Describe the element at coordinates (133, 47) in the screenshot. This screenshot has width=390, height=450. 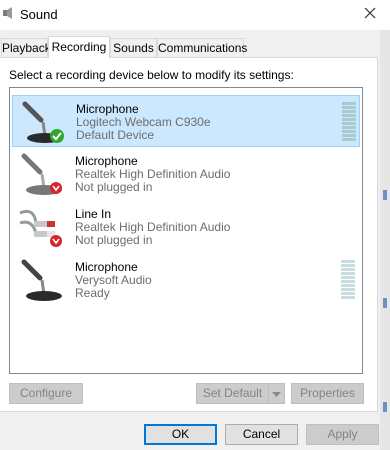
I see `tab-sounds: Sounds` at that location.